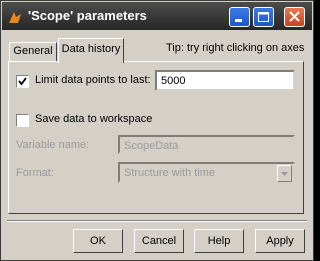 Image resolution: width=320 pixels, height=261 pixels. I want to click on limit-data-checkbox, so click(22, 81).